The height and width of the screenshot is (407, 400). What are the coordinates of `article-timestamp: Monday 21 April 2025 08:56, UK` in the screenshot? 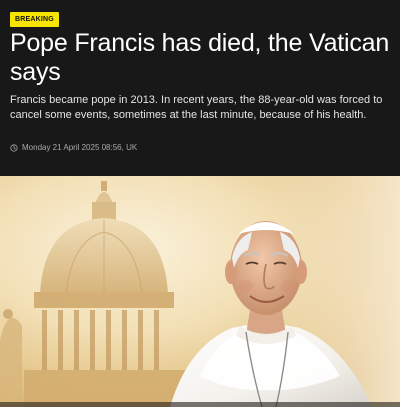 It's located at (73, 148).